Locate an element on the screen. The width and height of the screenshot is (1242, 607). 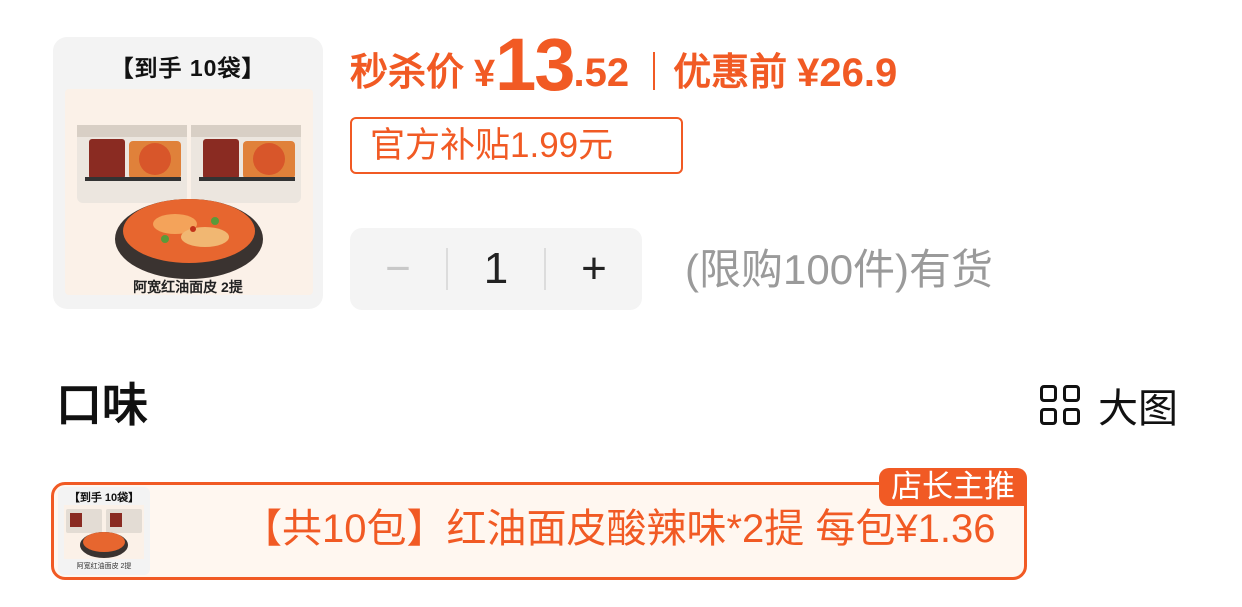
big-image-toggle: 大图 is located at coordinates (1109, 405).